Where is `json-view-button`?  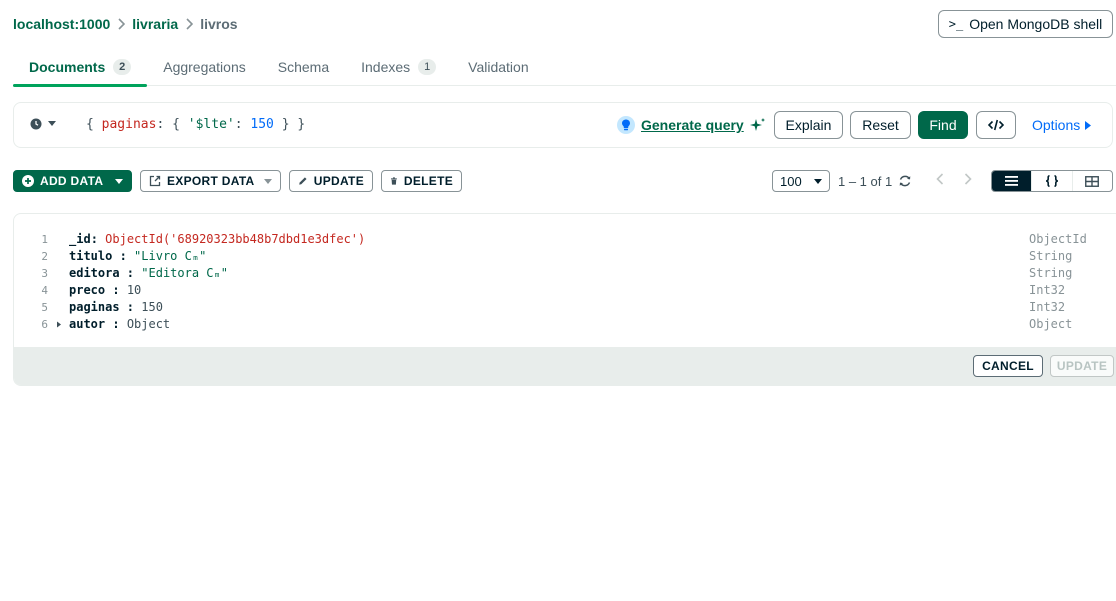
json-view-button is located at coordinates (1051, 181).